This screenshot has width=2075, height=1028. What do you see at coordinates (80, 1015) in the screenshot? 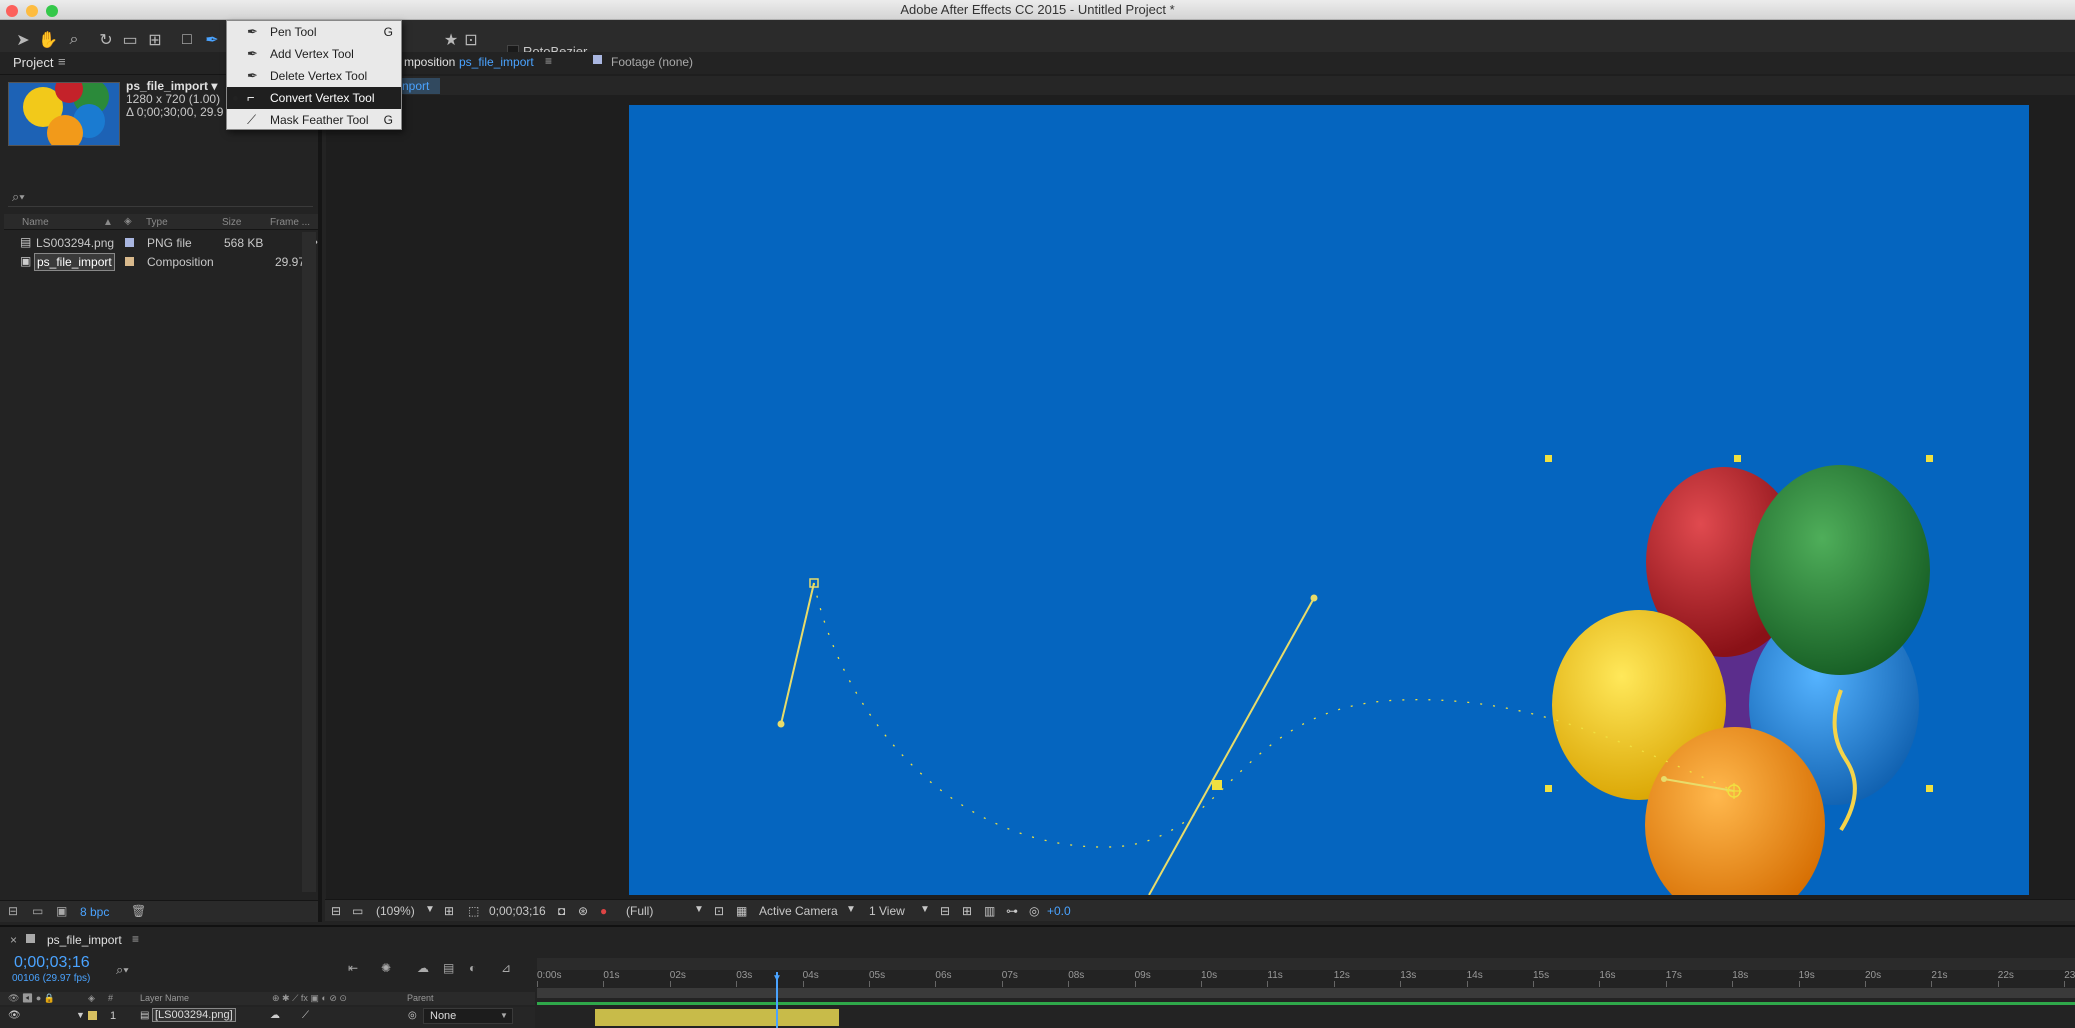
I see `expand-layer-icon: ▼` at bounding box center [80, 1015].